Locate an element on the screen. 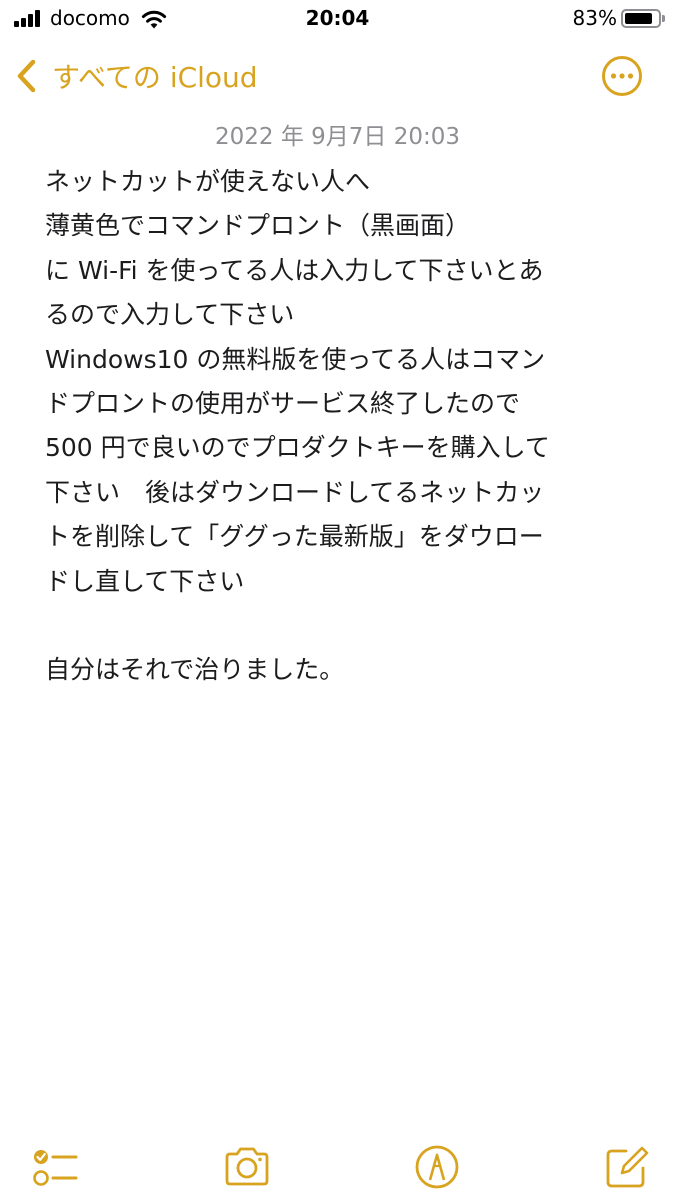 The width and height of the screenshot is (675, 1200). compose-icon is located at coordinates (627, 1167).